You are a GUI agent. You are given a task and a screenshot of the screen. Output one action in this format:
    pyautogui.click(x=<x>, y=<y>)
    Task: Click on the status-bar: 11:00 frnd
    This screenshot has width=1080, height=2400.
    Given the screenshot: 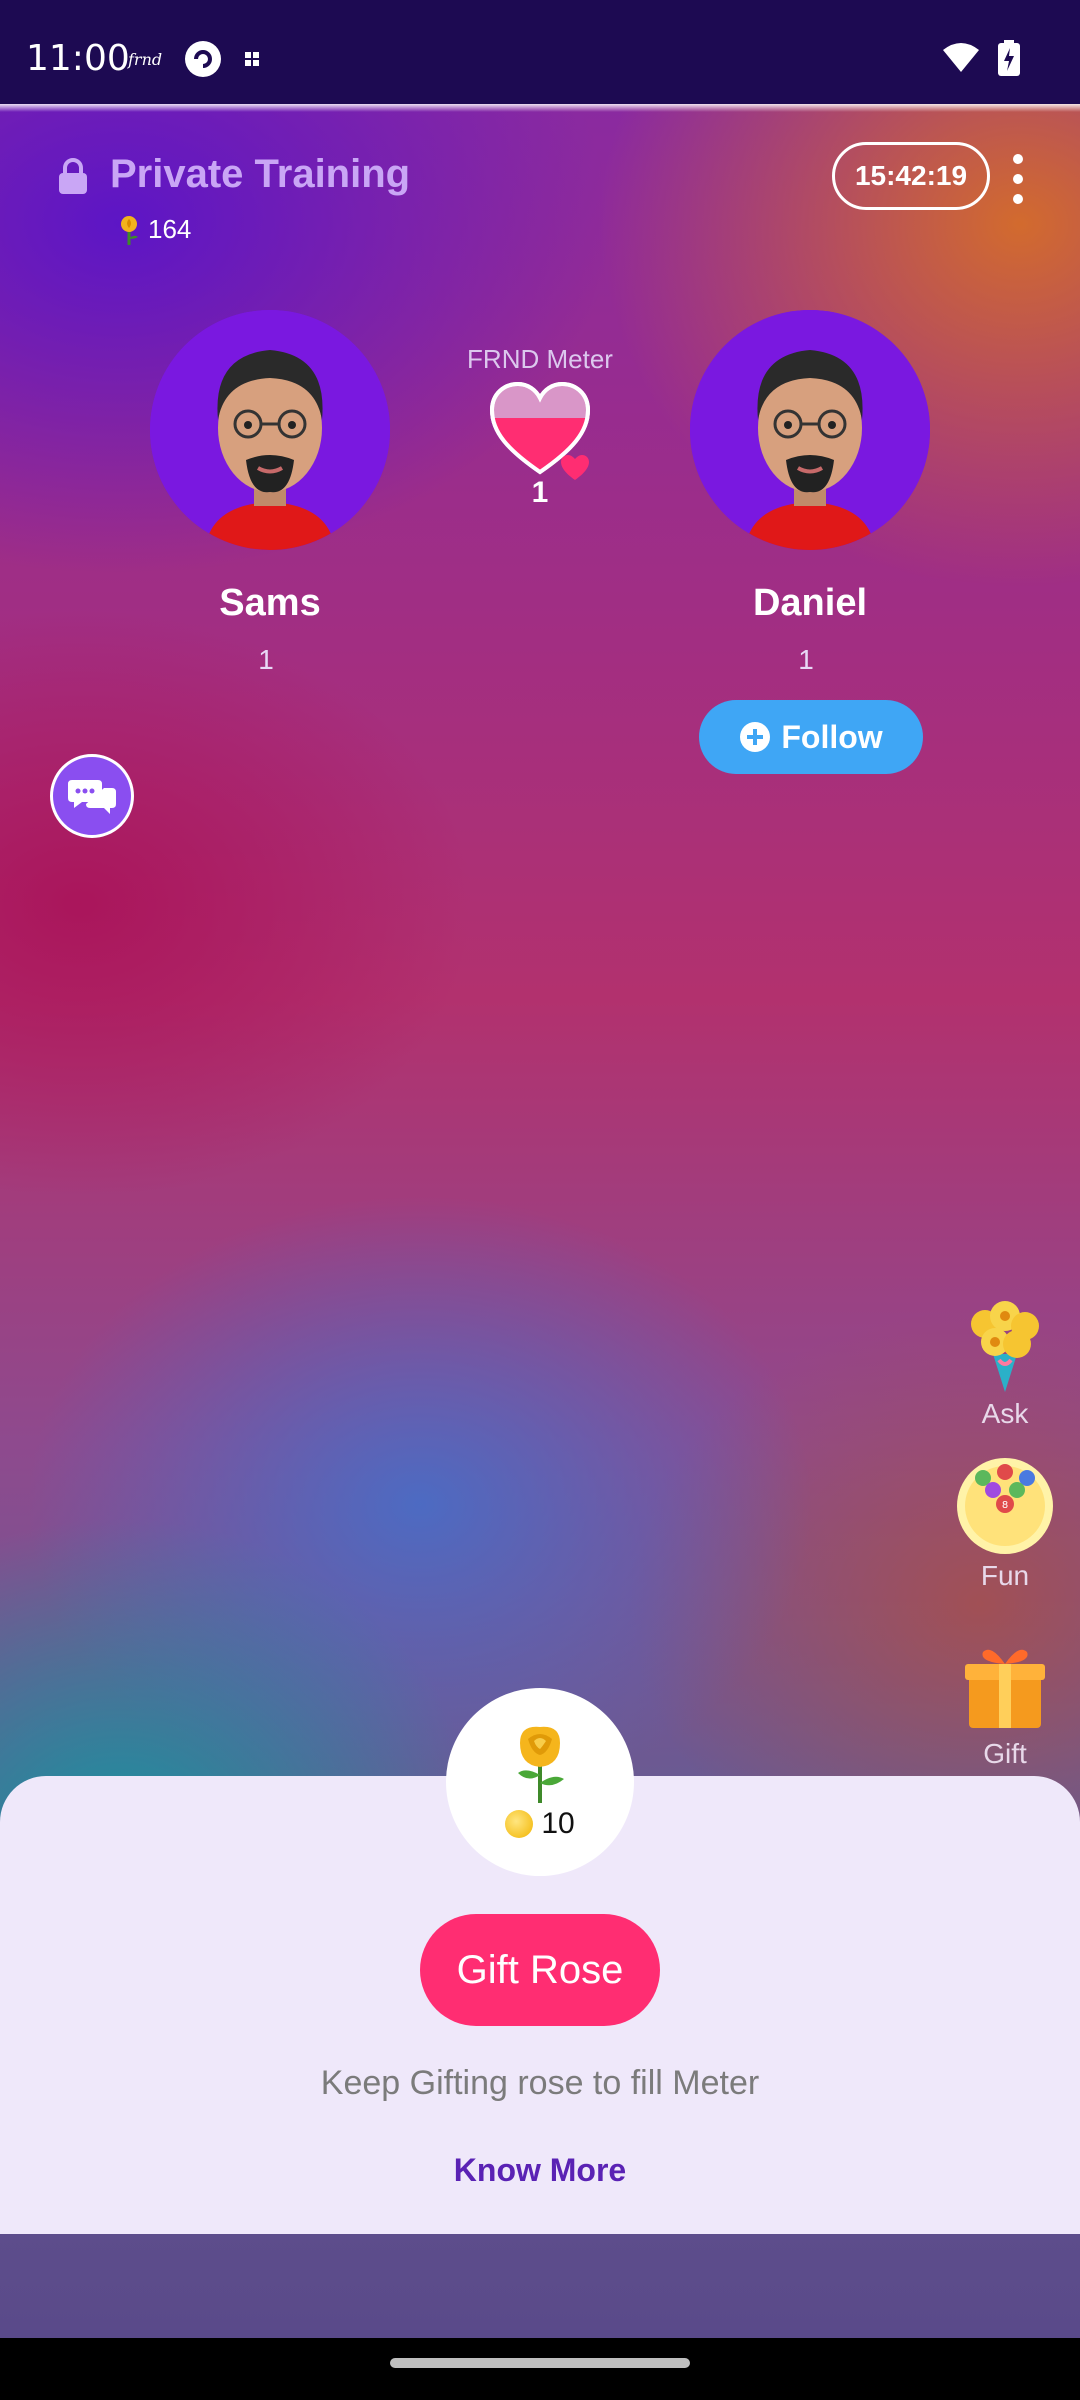 What is the action you would take?
    pyautogui.click(x=540, y=52)
    